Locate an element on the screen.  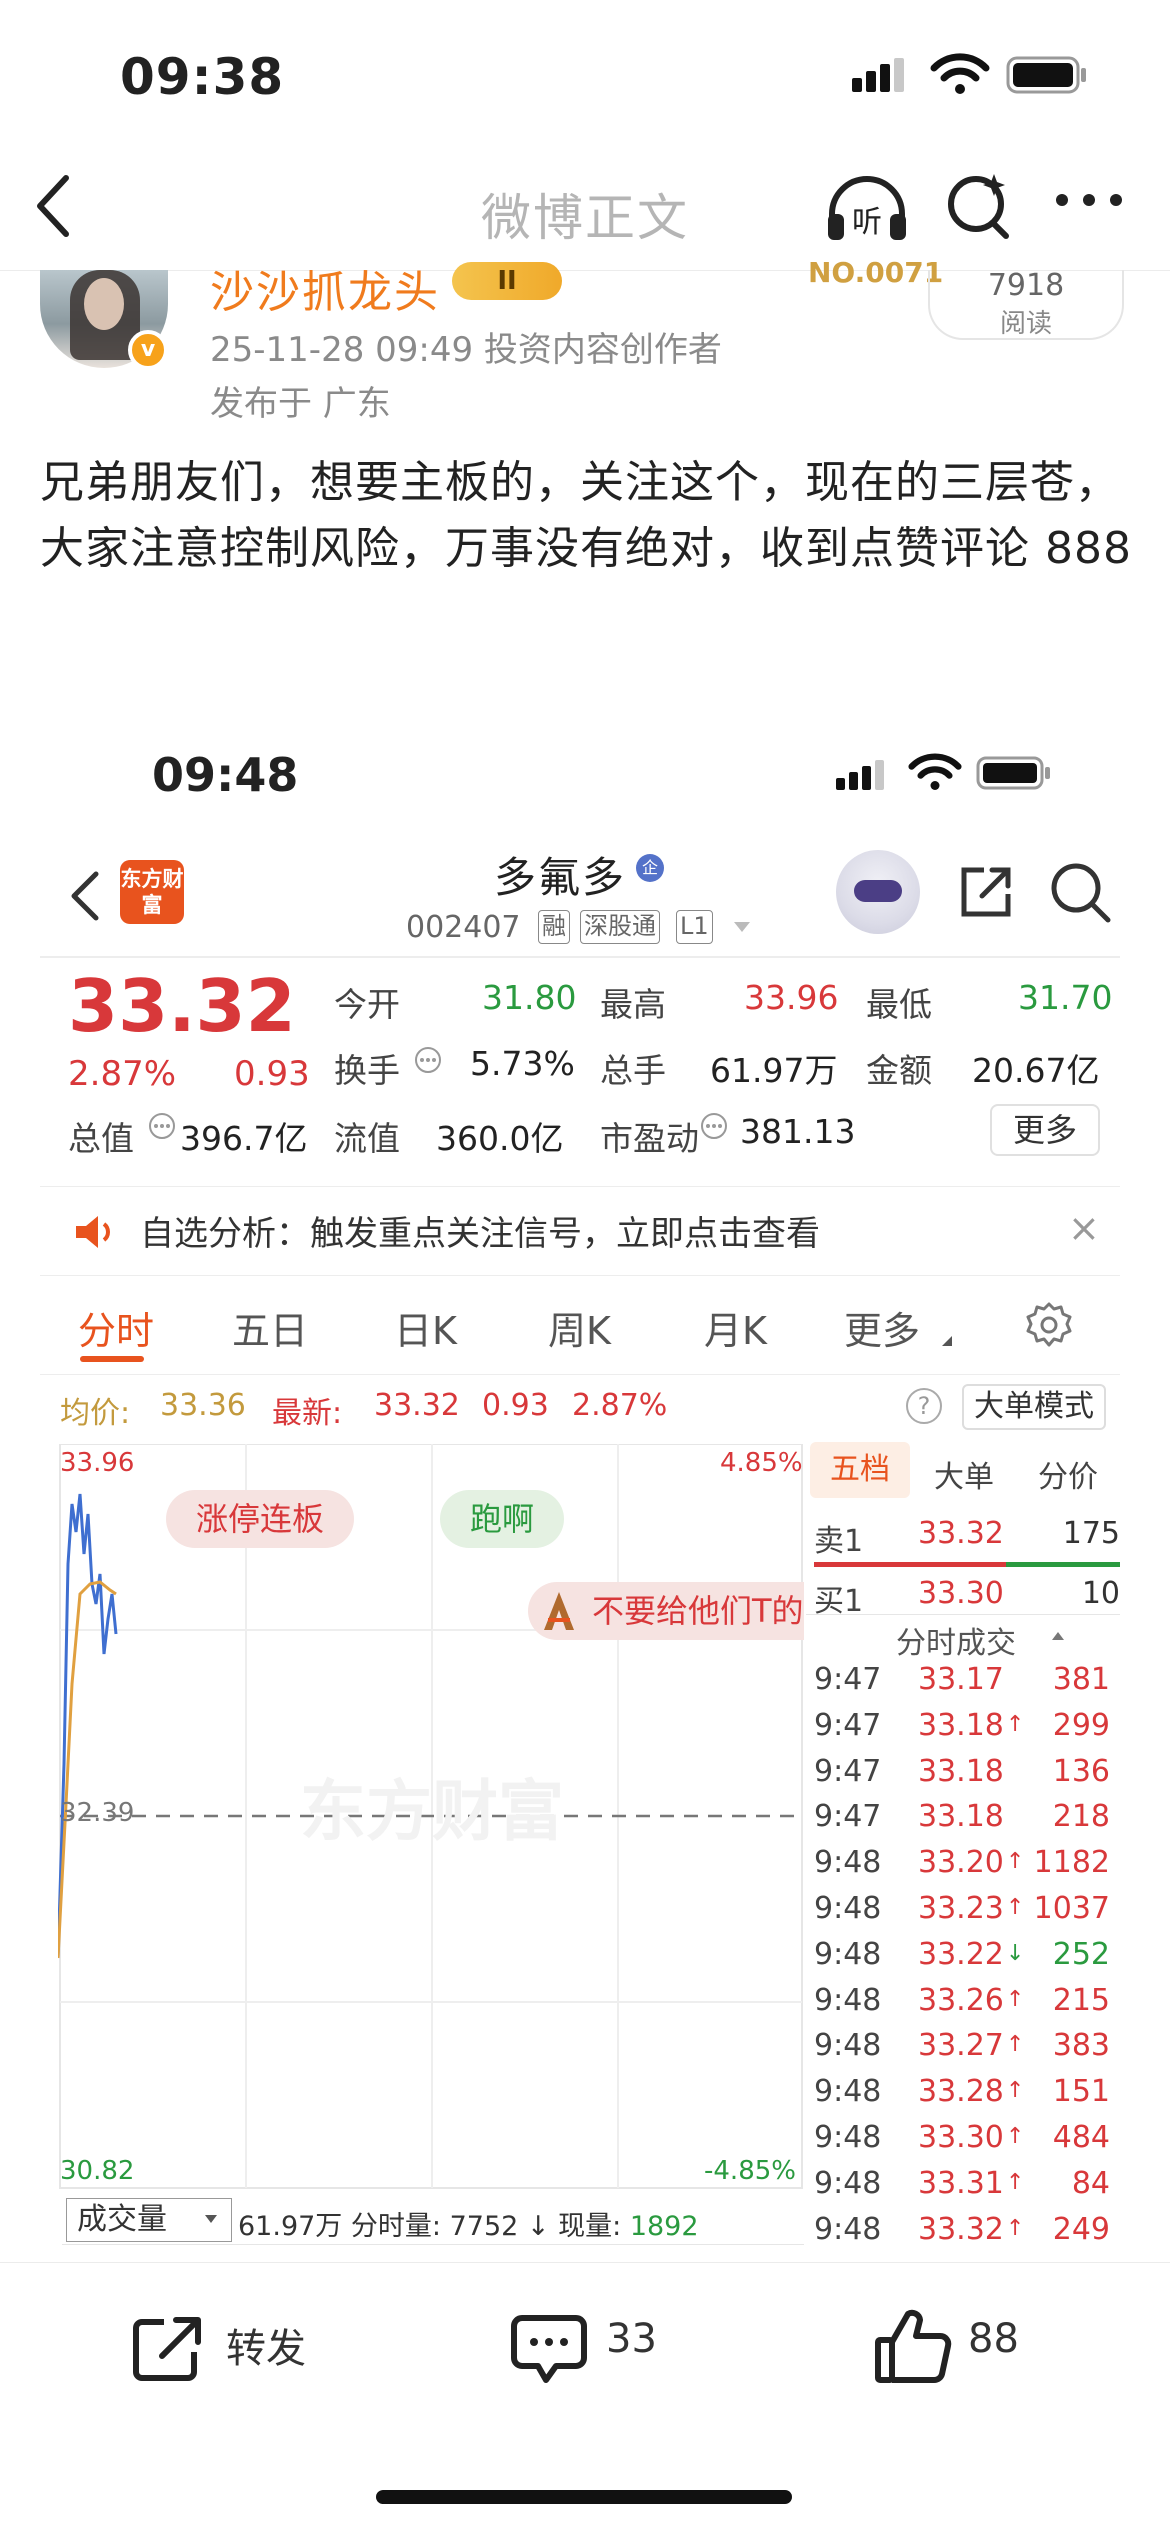
listen-headphones-icon: 听 is located at coordinates (867, 210).